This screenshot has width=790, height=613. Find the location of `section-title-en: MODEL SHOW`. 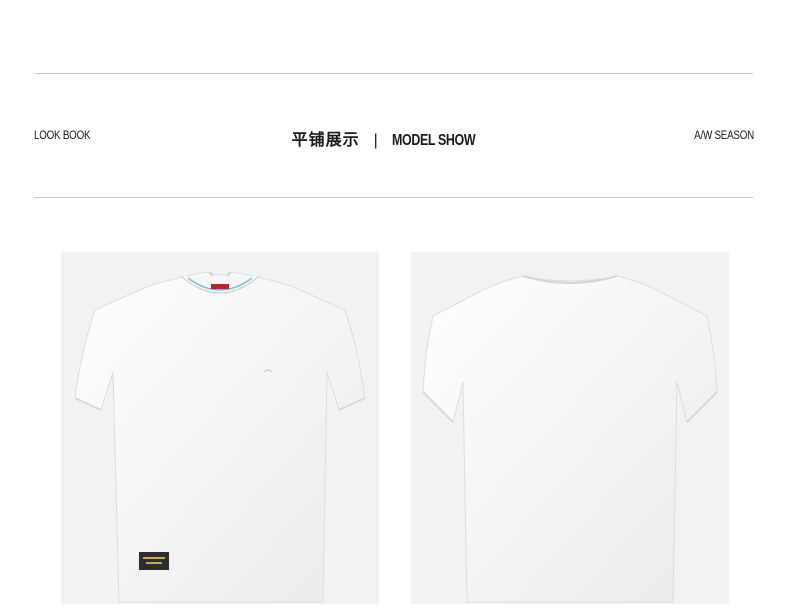

section-title-en: MODEL SHOW is located at coordinates (433, 140).